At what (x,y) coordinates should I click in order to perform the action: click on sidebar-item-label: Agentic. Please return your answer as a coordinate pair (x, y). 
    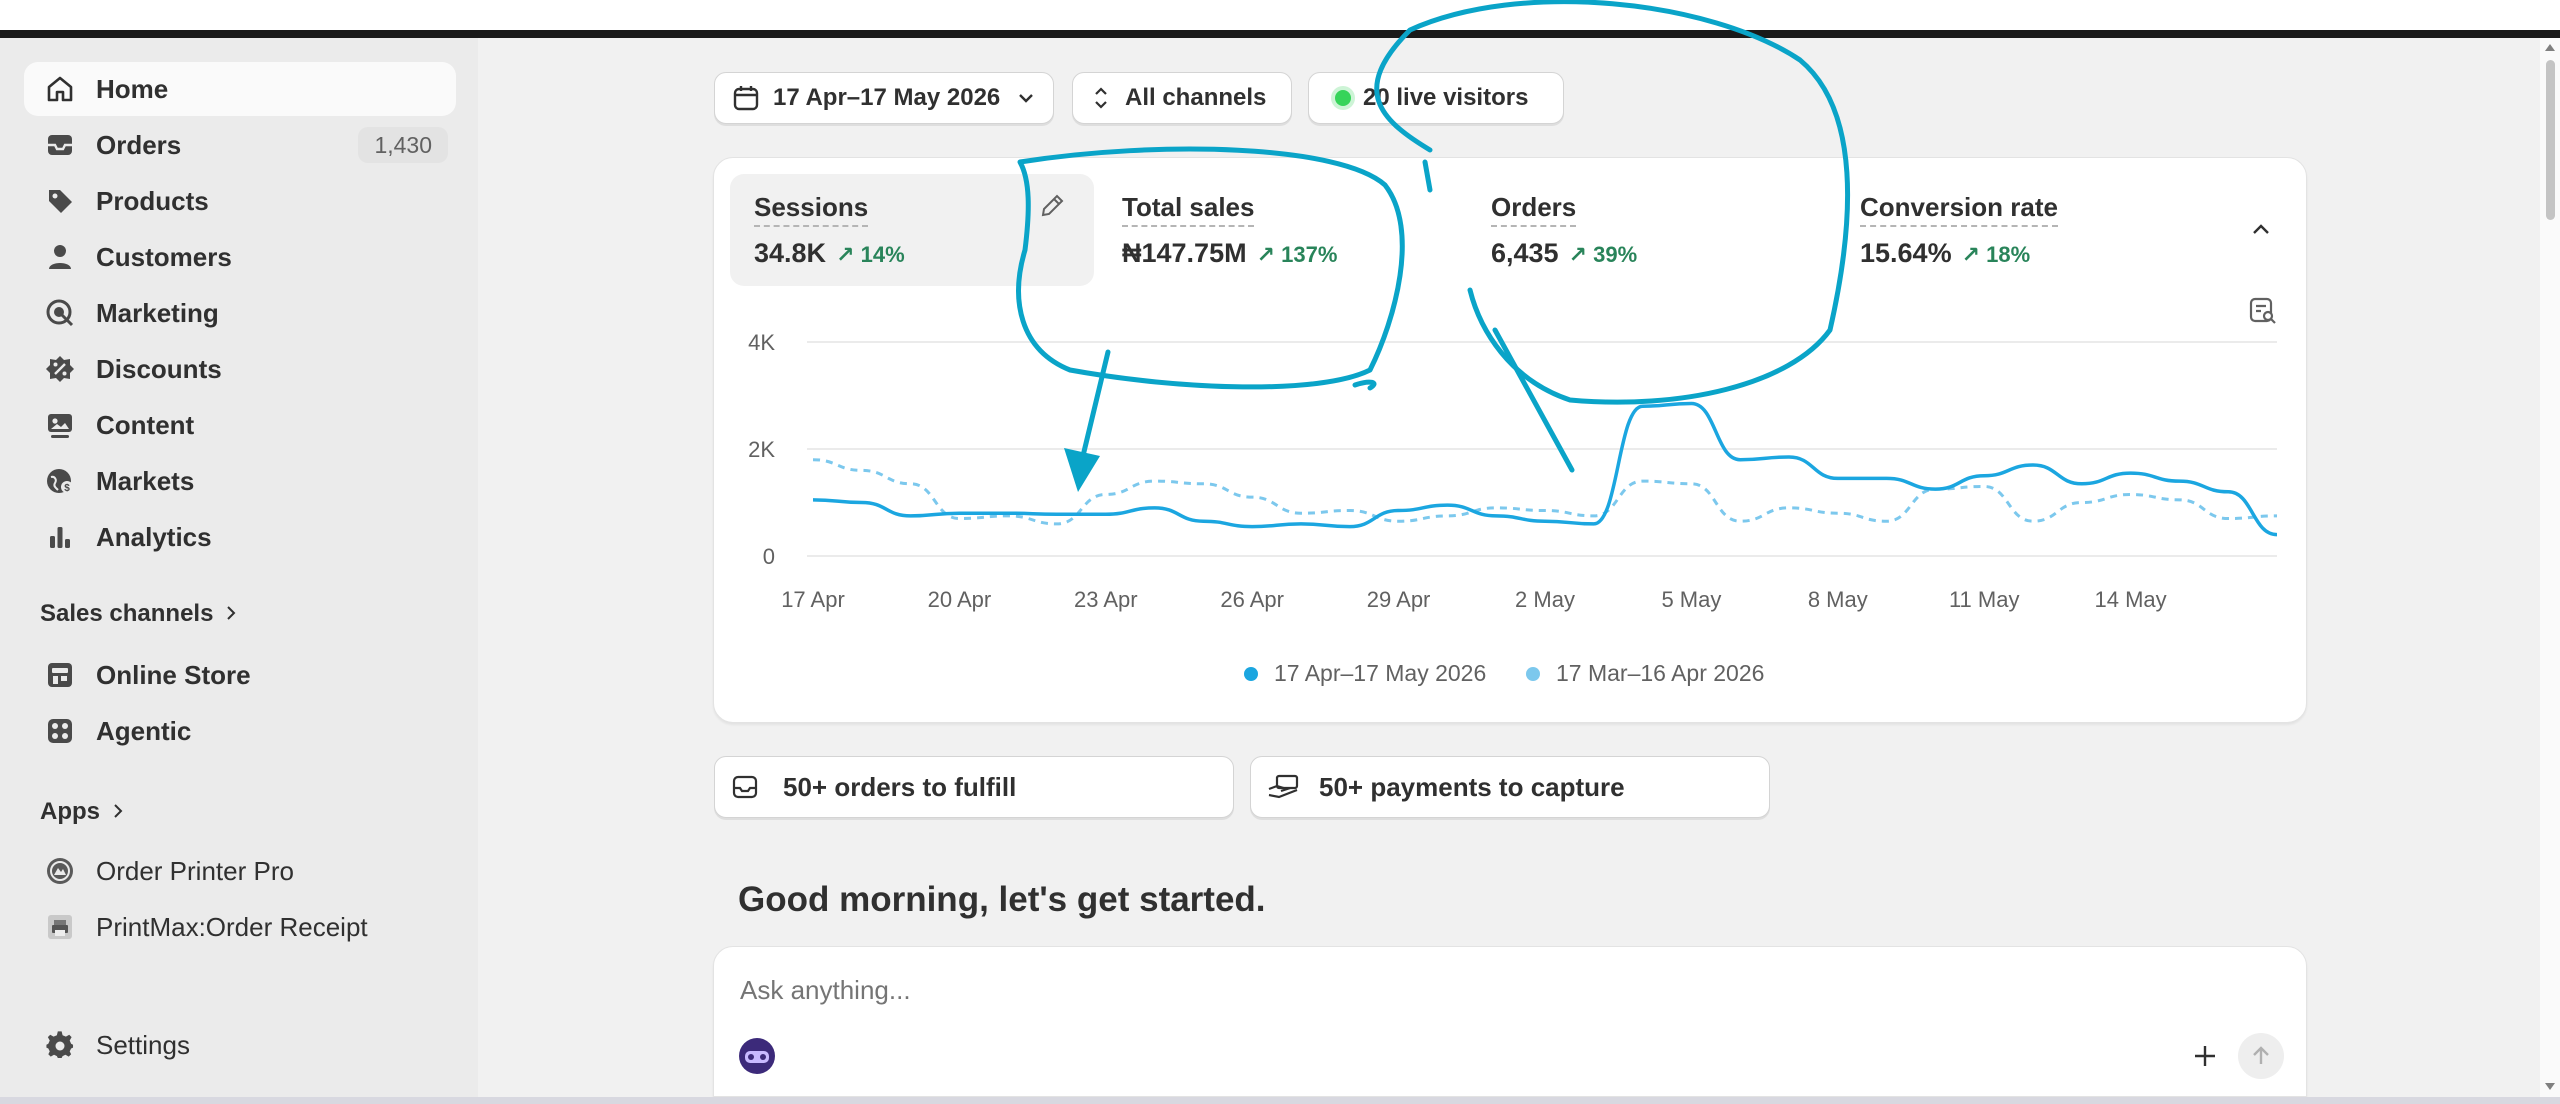
    Looking at the image, I should click on (144, 730).